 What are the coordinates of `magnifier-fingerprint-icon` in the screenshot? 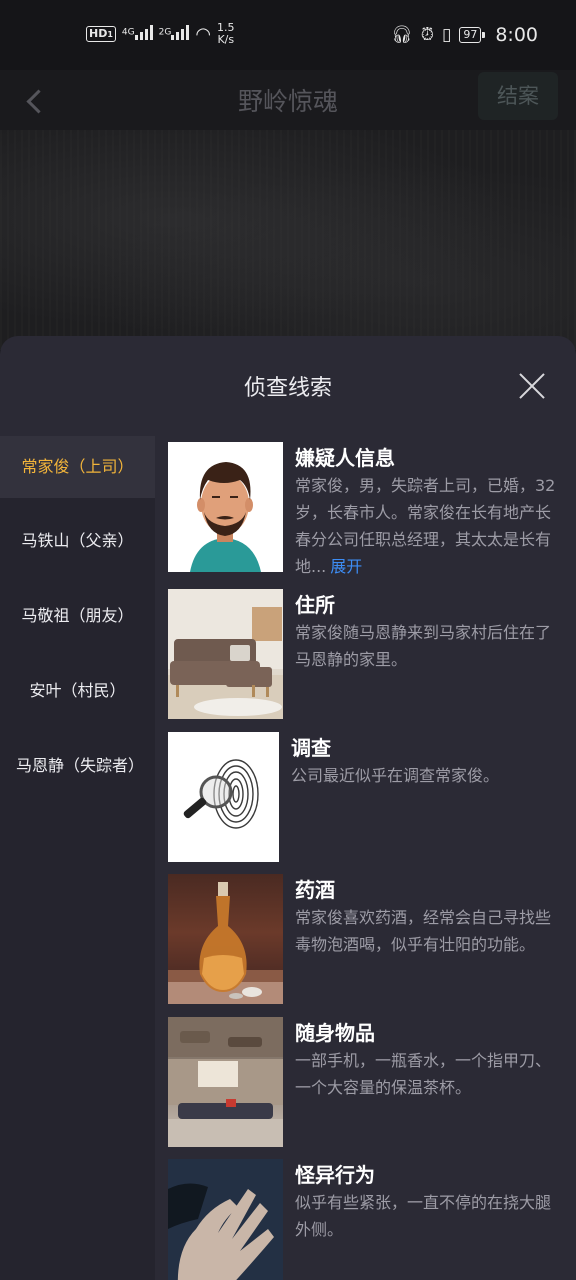 It's located at (223, 797).